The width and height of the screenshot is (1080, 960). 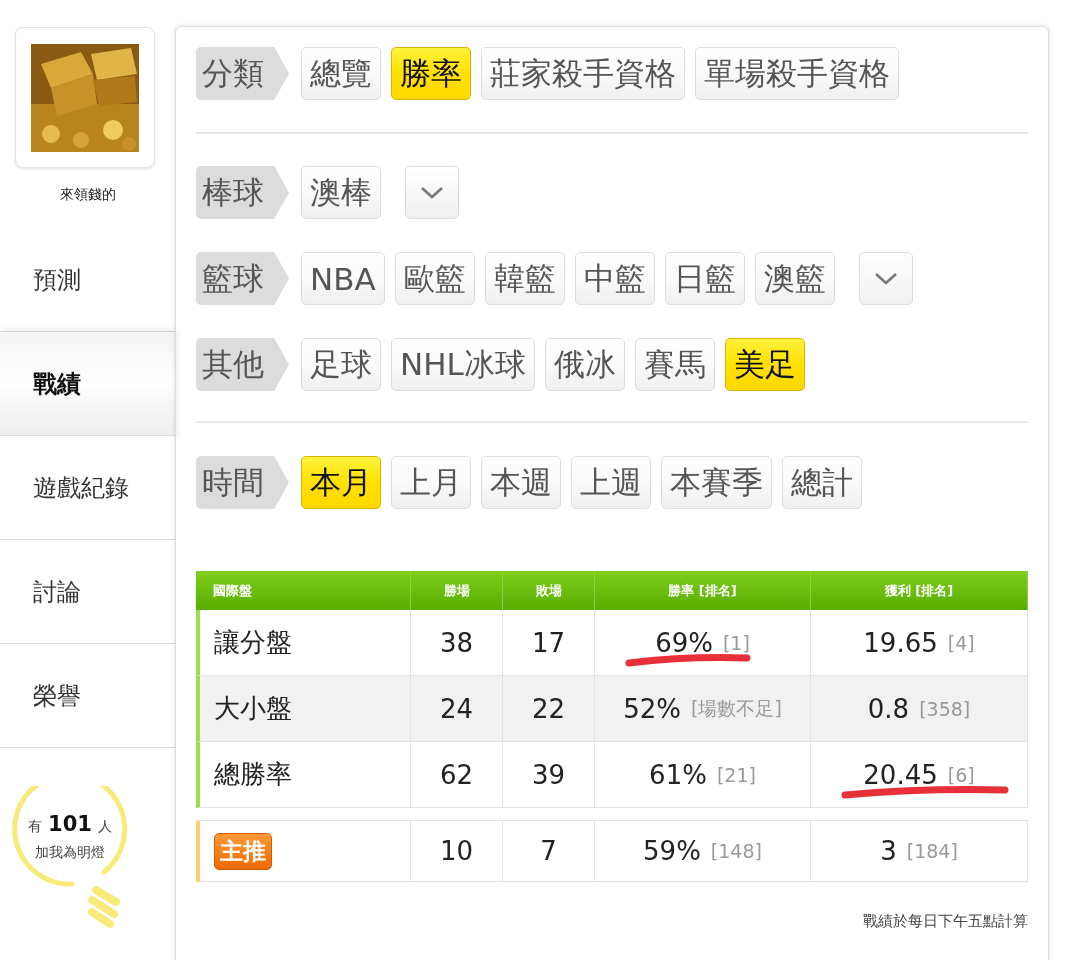 What do you see at coordinates (303, 590) in the screenshot?
I see `column-header: 國際盤` at bounding box center [303, 590].